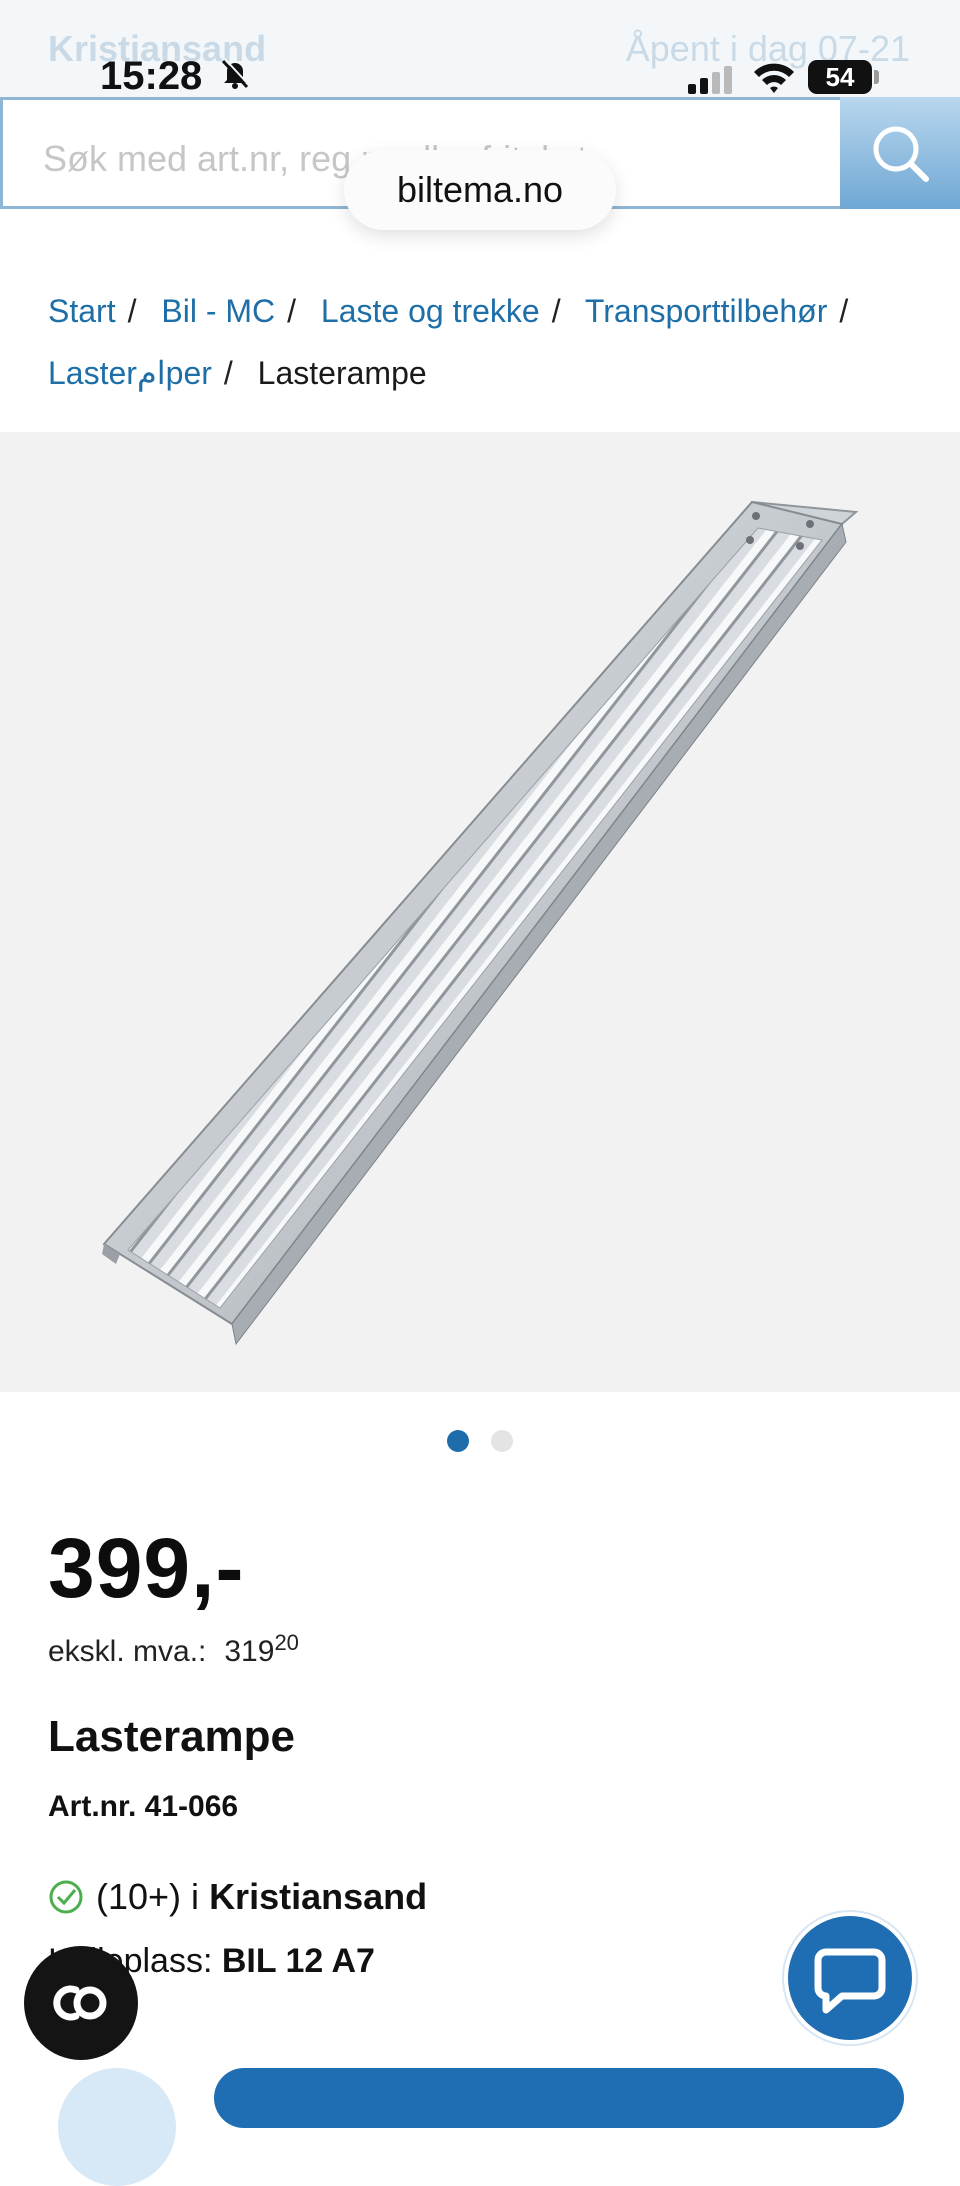 The width and height of the screenshot is (960, 2186). Describe the element at coordinates (706, 311) in the screenshot. I see `breadcrumb-transporttilbehor: Transporttilbehør` at that location.